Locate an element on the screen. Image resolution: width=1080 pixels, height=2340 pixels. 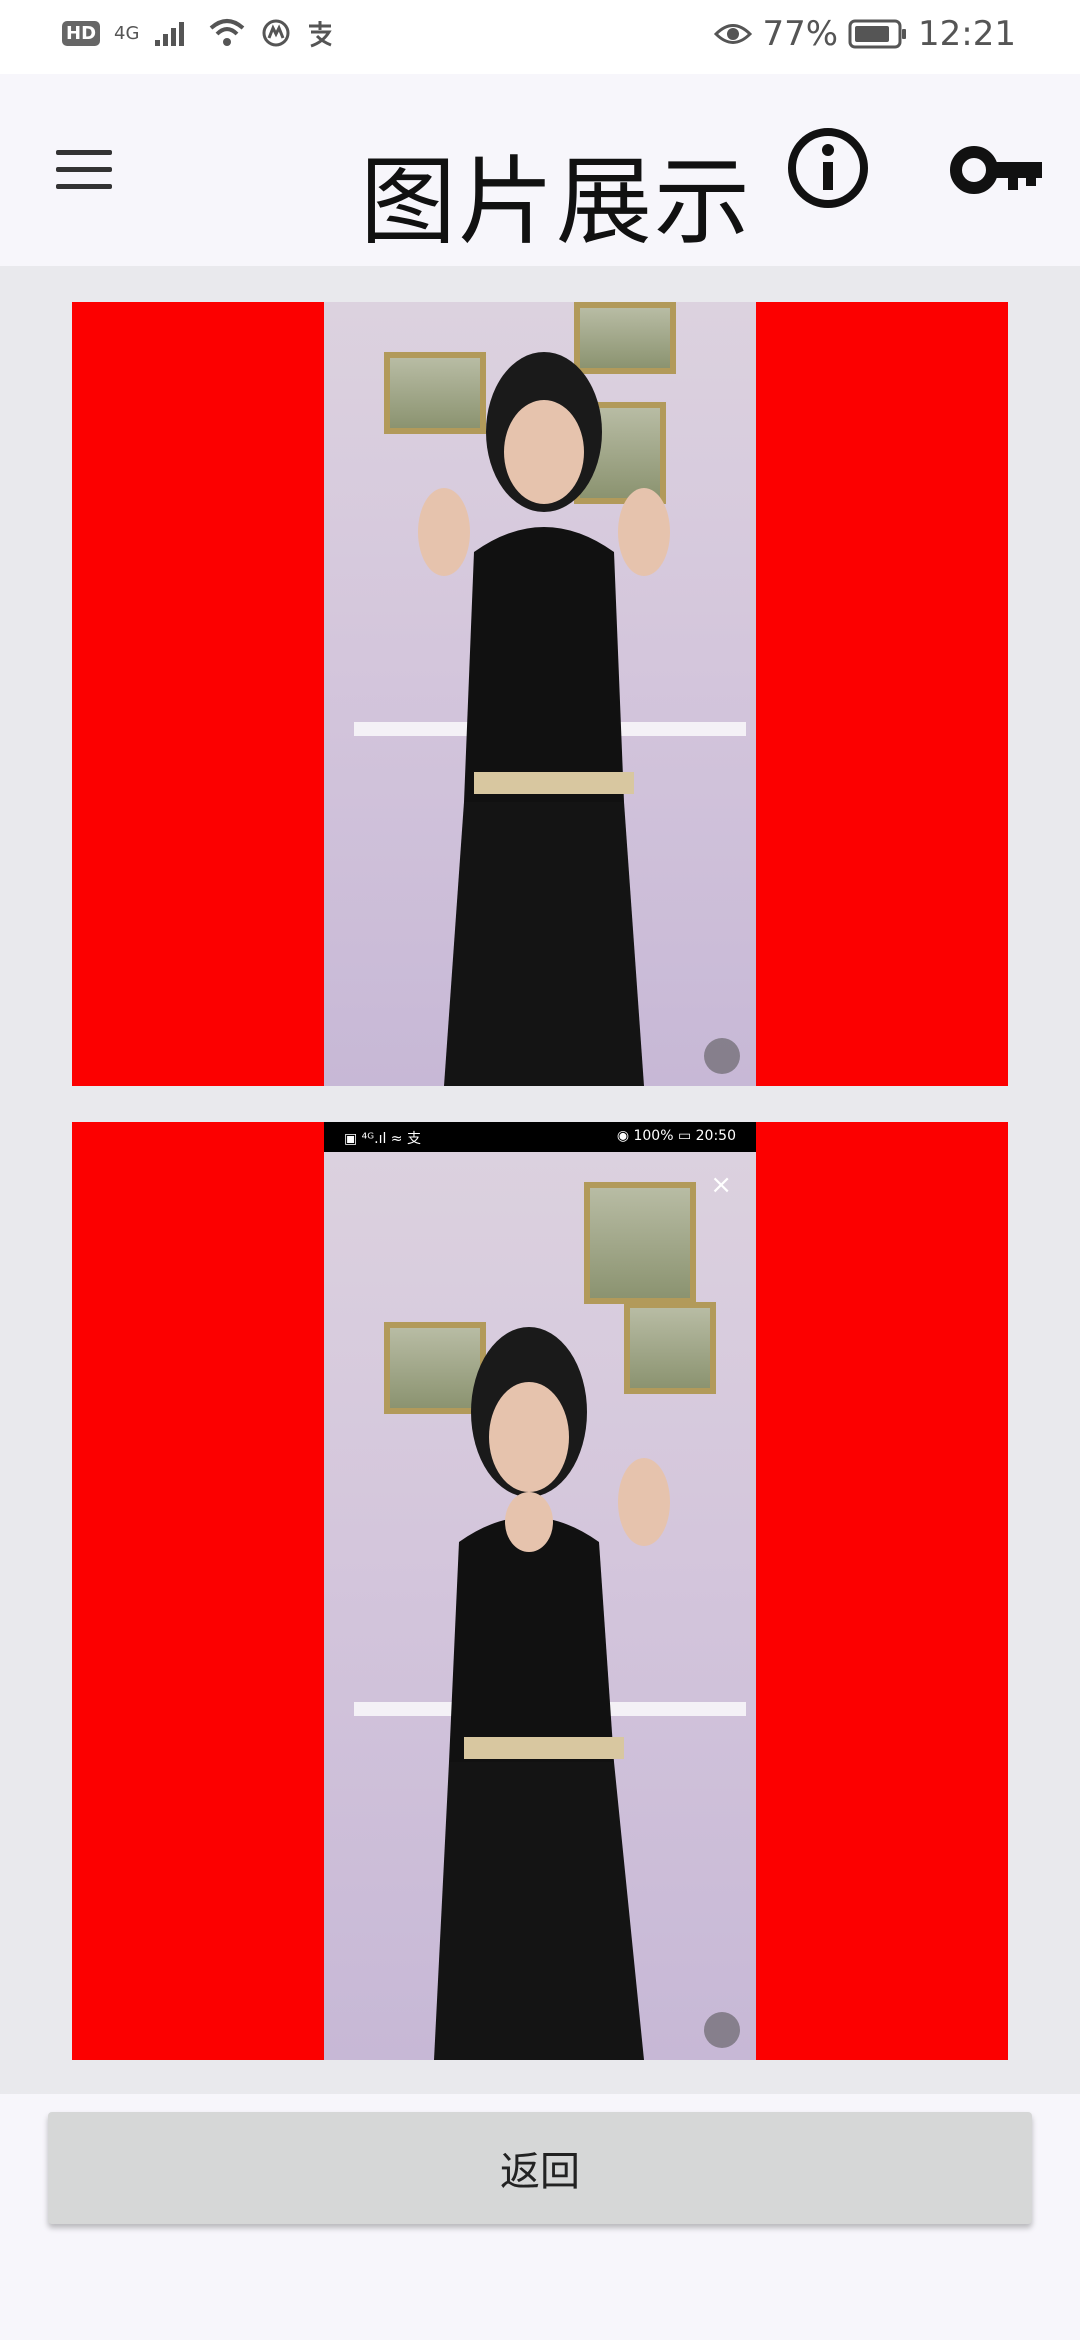
page-title: 图片展示 is located at coordinates (556, 202).